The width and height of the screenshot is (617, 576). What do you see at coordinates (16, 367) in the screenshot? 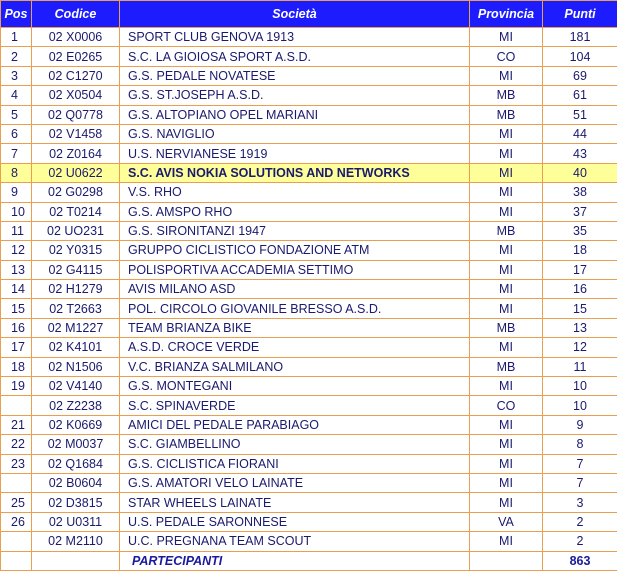
I see `cell-pos: 18` at bounding box center [16, 367].